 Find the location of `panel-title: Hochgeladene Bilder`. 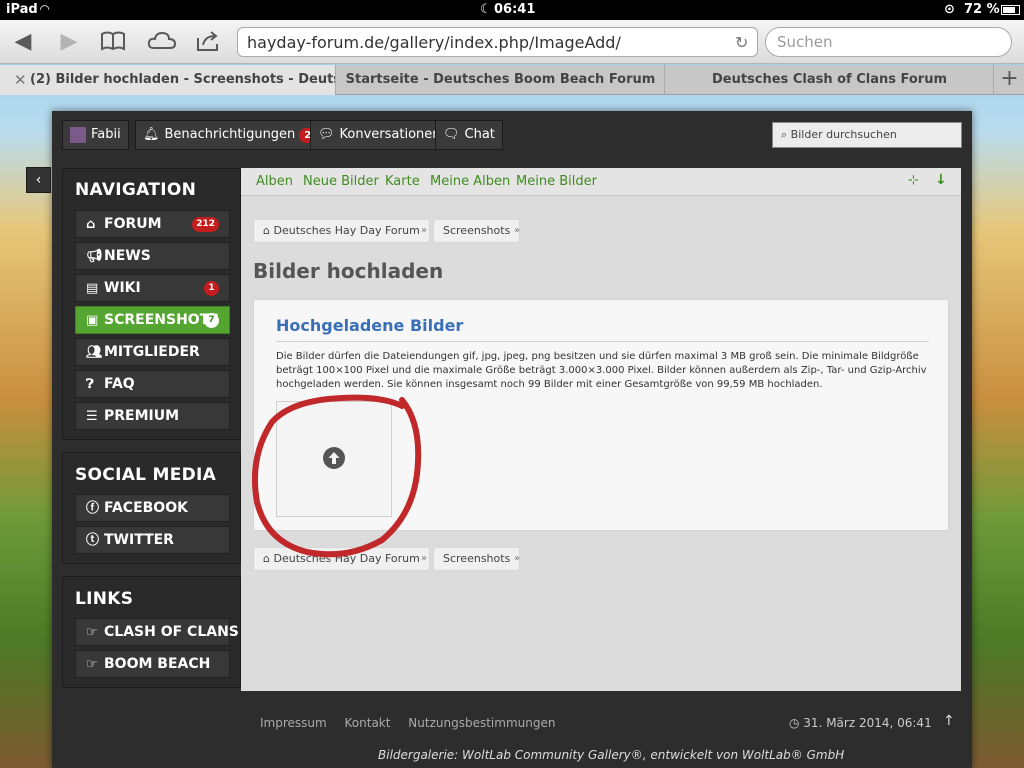

panel-title: Hochgeladene Bilder is located at coordinates (370, 325).